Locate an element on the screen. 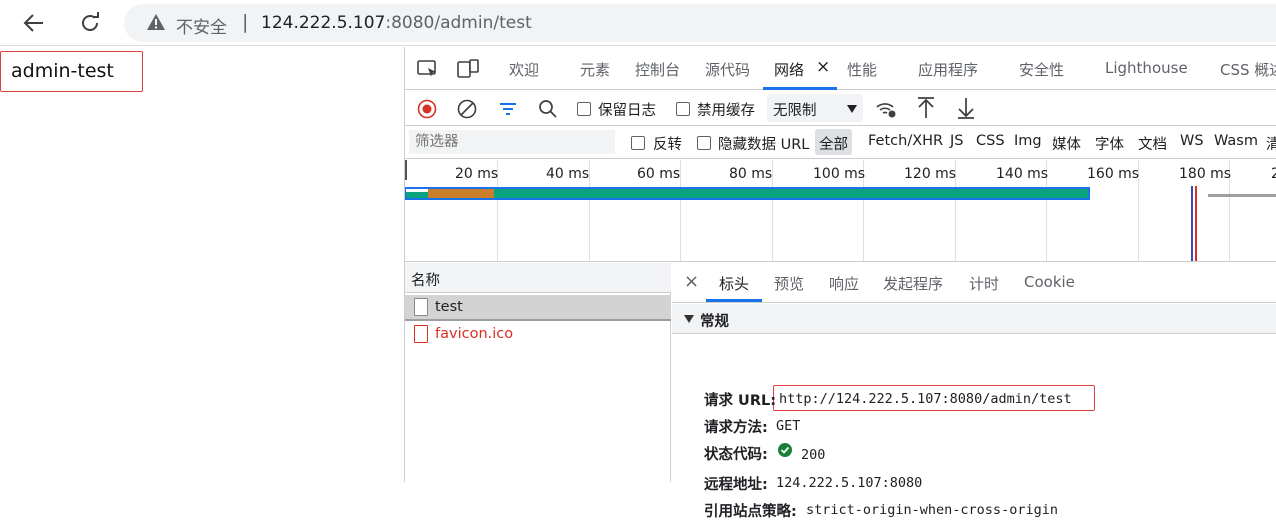 This screenshot has height=521, width=1276. request-method-value: GET is located at coordinates (788, 426).